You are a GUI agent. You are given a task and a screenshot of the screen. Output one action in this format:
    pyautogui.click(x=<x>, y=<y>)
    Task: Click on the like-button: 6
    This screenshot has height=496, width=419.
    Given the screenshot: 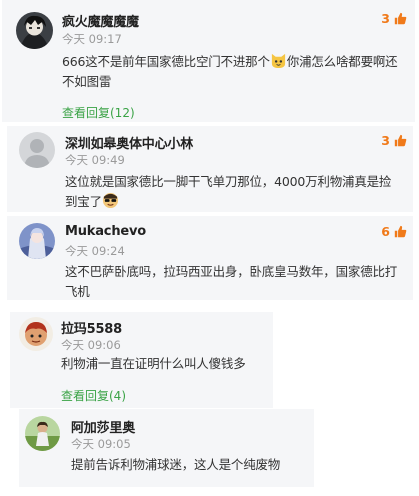 What is the action you would take?
    pyautogui.click(x=394, y=231)
    